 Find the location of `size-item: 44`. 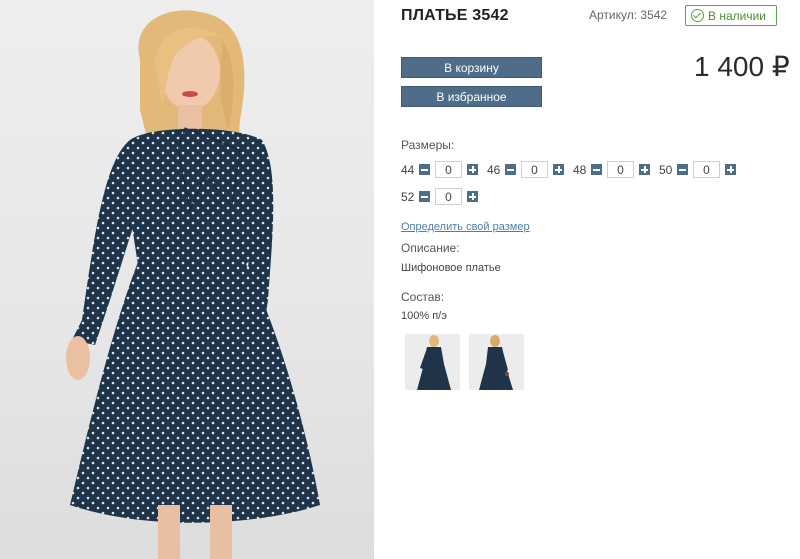

size-item: 44 is located at coordinates (439, 169).